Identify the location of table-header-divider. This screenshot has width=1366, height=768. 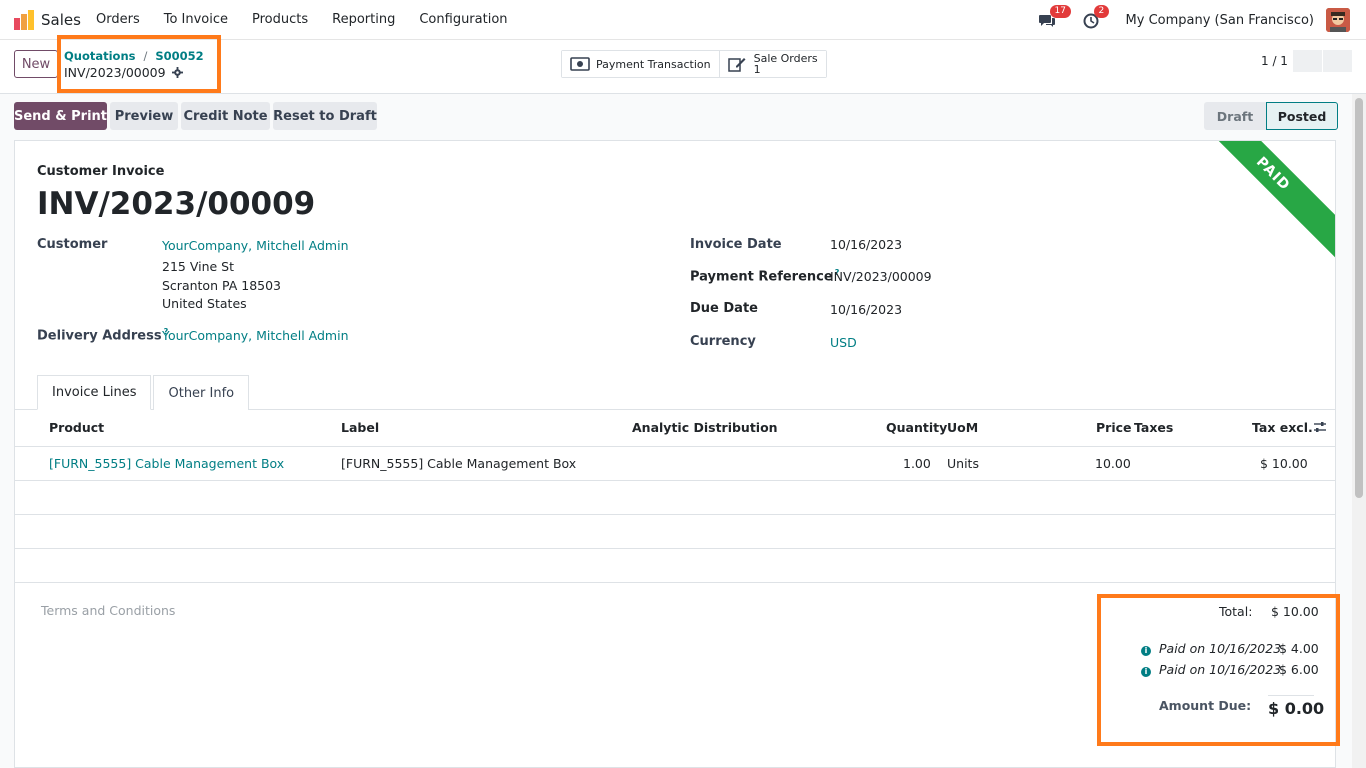
(675, 446).